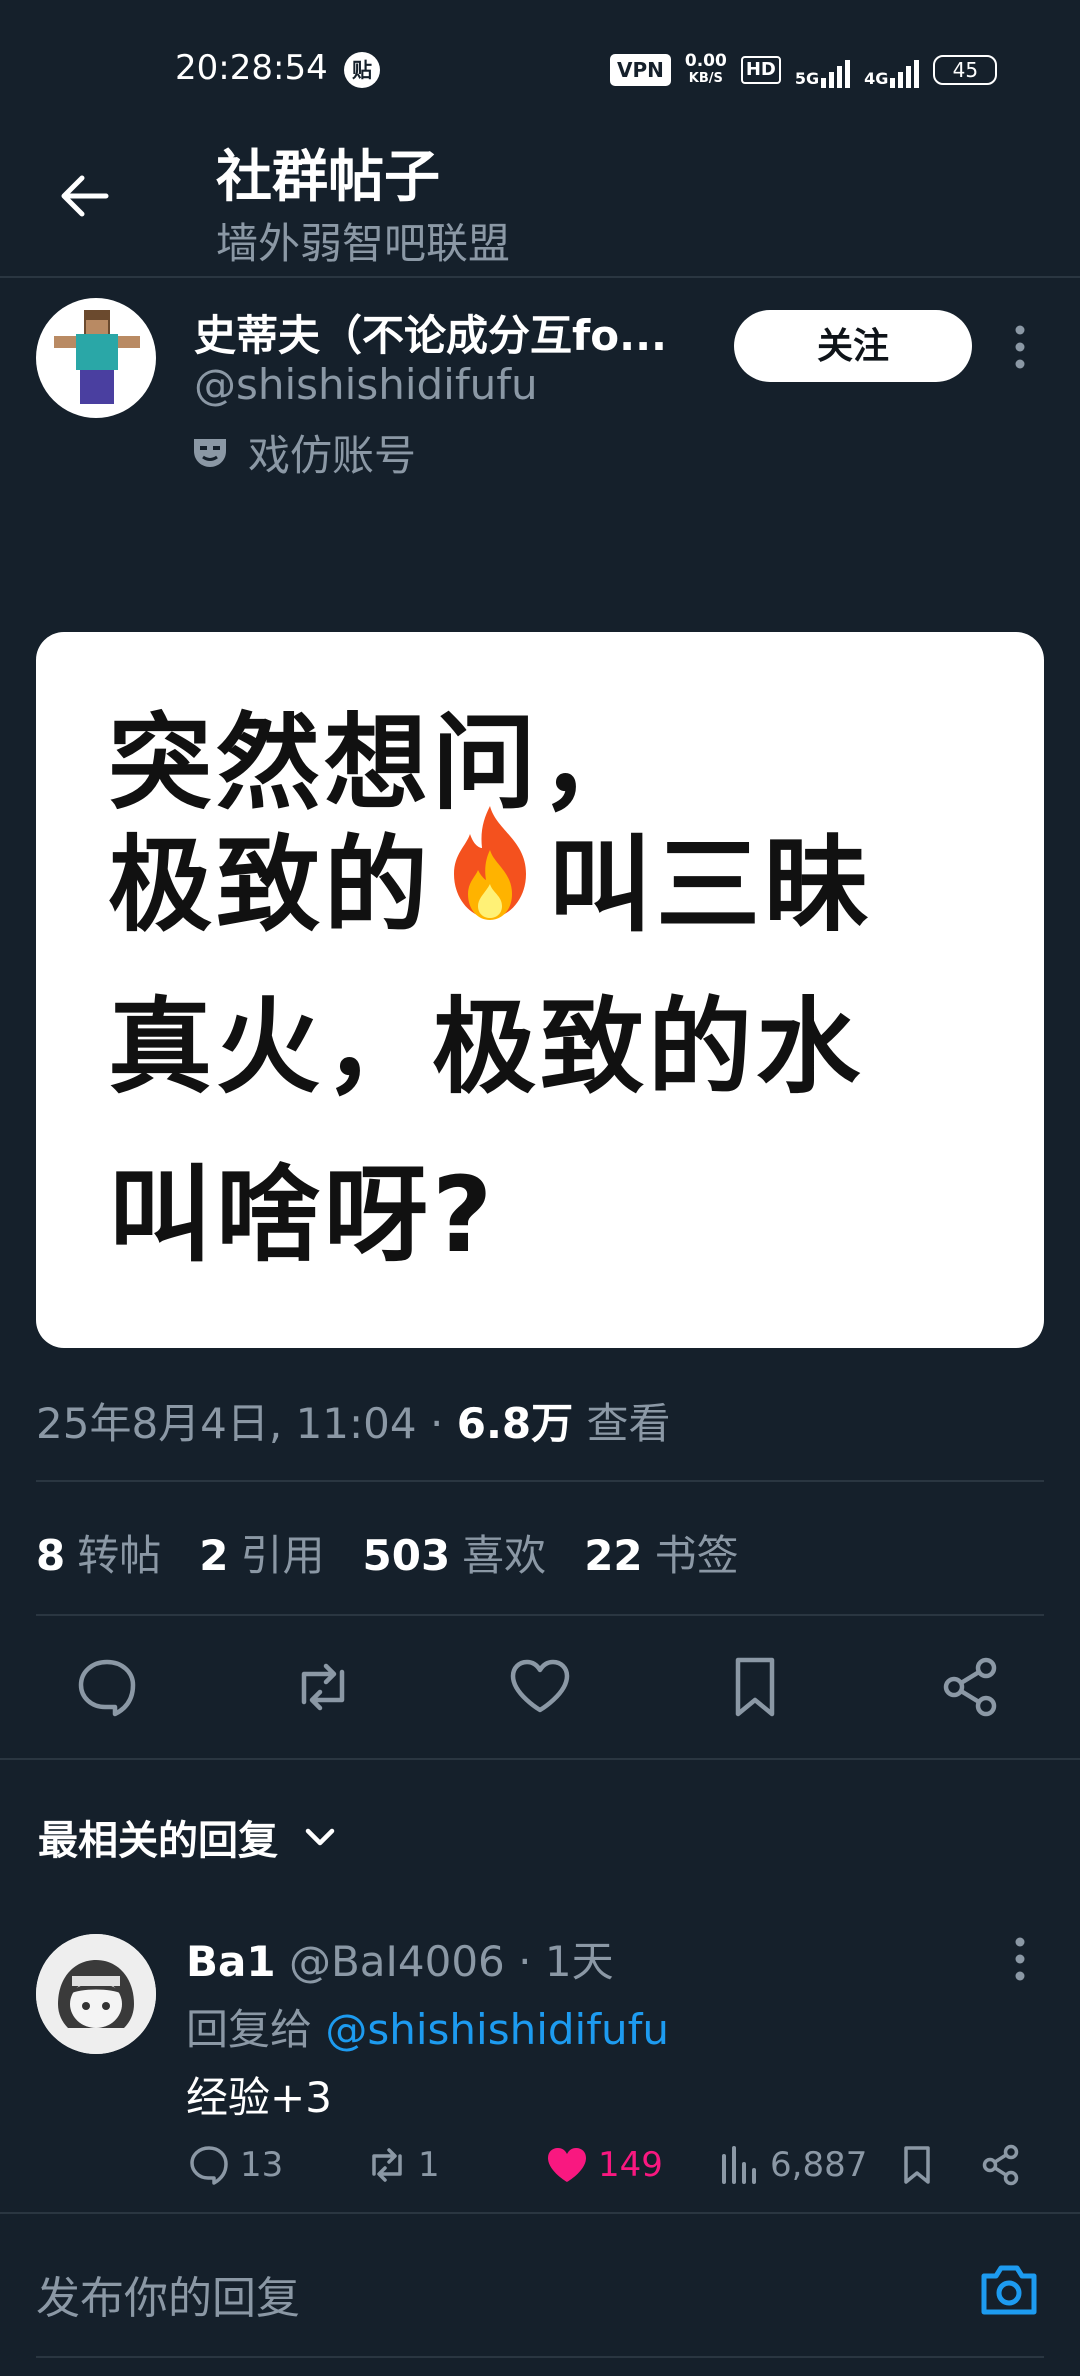 Image resolution: width=1080 pixels, height=2376 pixels. Describe the element at coordinates (259, 2097) in the screenshot. I see `reply-text: 经验+3` at that location.